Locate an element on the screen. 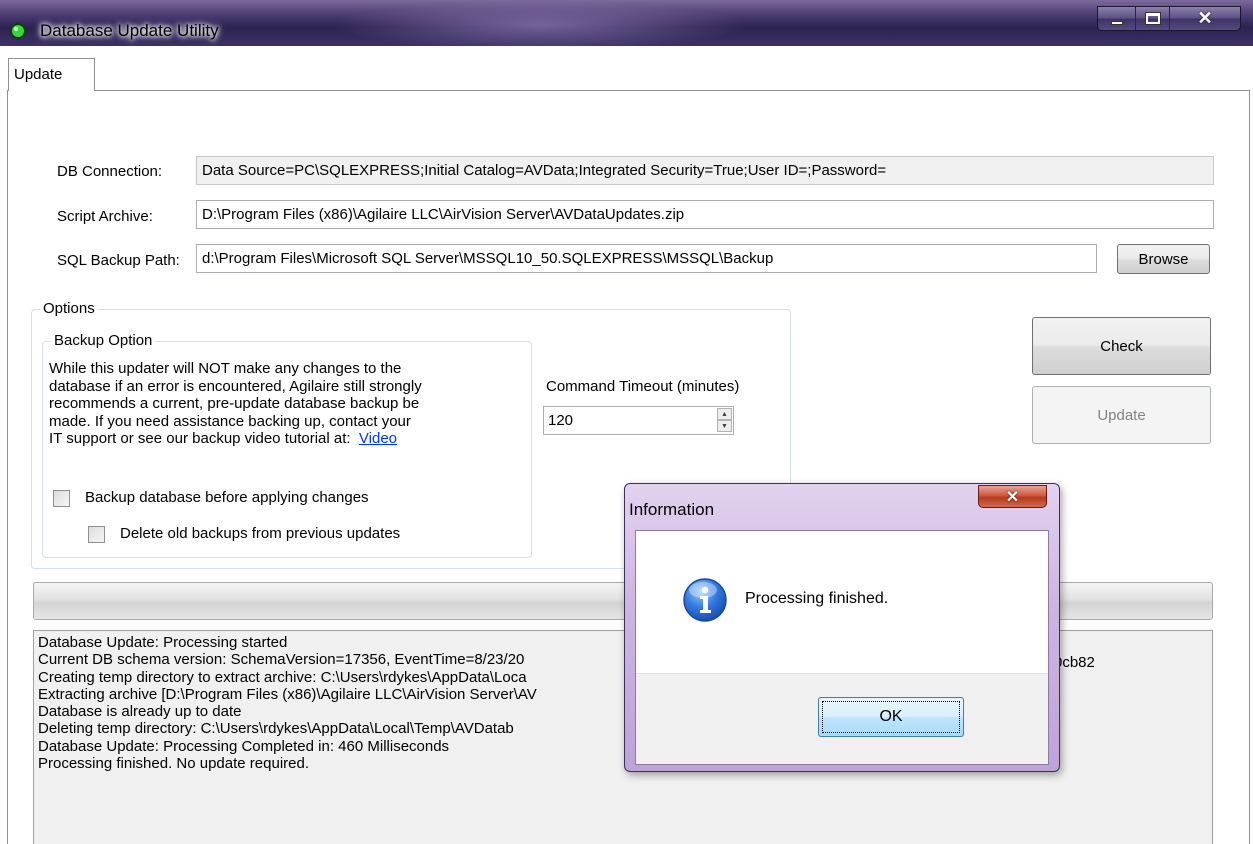  window-controls: ✕ is located at coordinates (1169, 18).